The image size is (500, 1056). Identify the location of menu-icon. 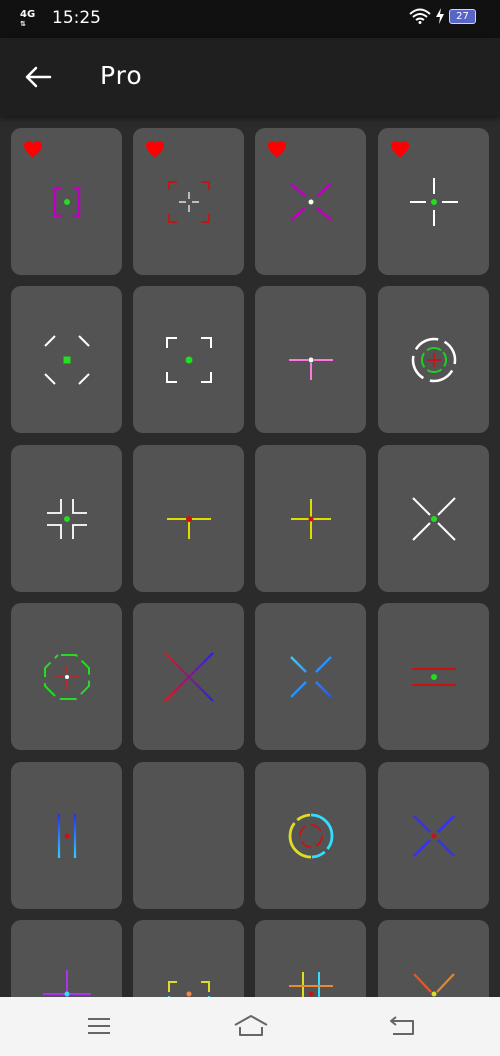
(99, 1026).